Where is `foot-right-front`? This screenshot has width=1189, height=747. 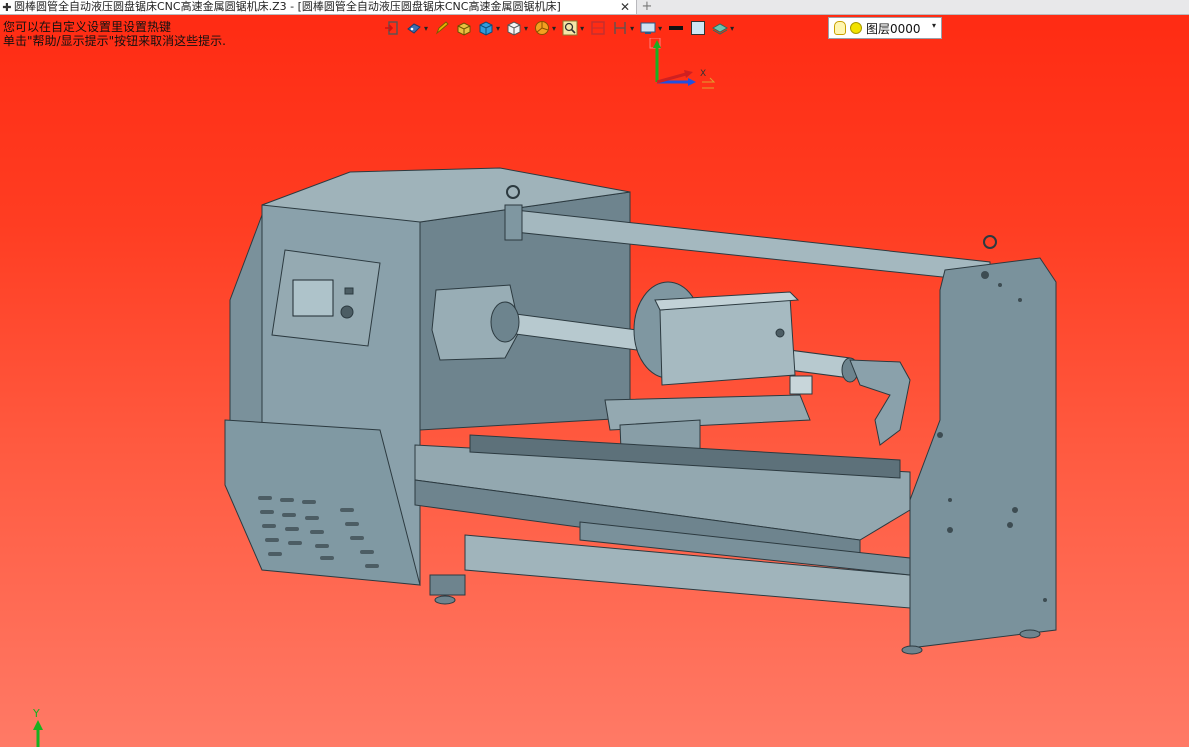 foot-right-front is located at coordinates (912, 650).